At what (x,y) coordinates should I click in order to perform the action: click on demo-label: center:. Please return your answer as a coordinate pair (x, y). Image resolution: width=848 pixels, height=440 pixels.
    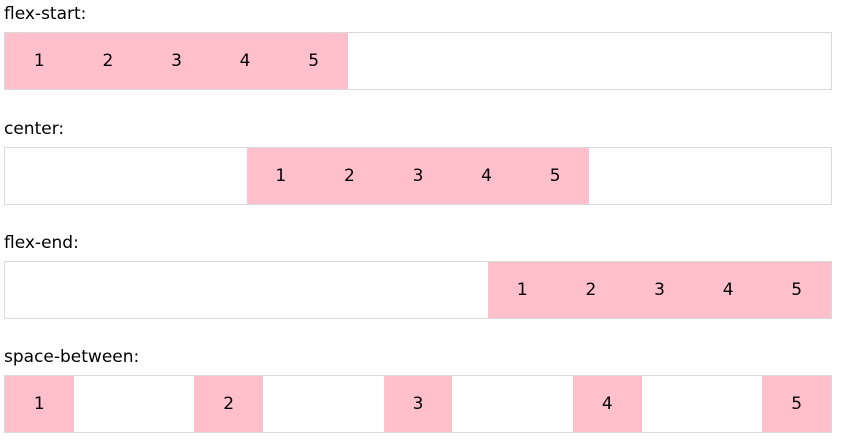
    Looking at the image, I should click on (34, 129).